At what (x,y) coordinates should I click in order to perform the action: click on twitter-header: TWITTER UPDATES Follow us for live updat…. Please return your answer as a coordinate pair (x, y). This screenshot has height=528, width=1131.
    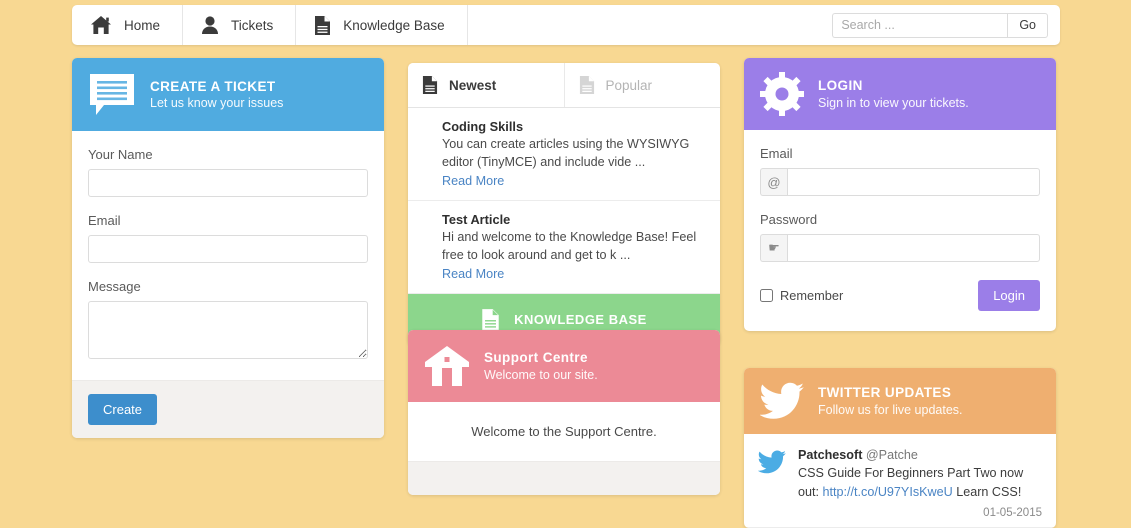
    Looking at the image, I should click on (900, 401).